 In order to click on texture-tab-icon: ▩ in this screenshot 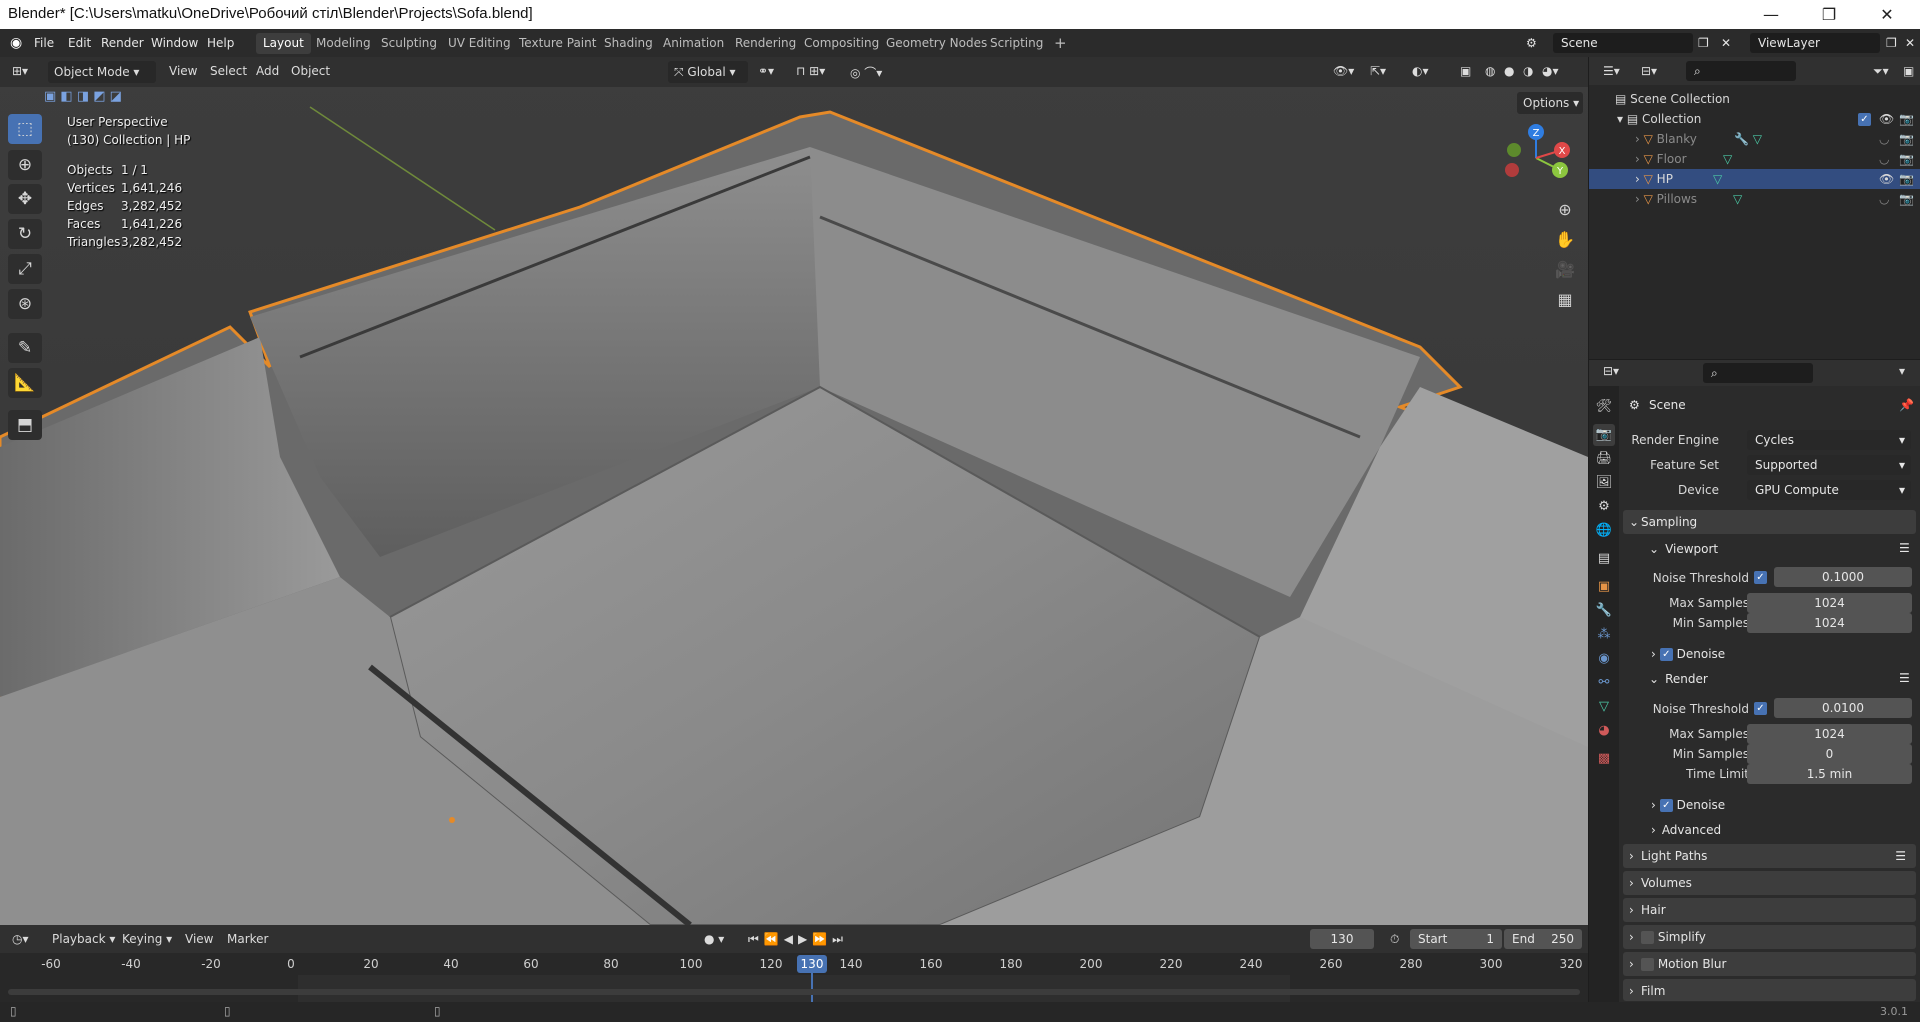, I will do `click(1604, 759)`.